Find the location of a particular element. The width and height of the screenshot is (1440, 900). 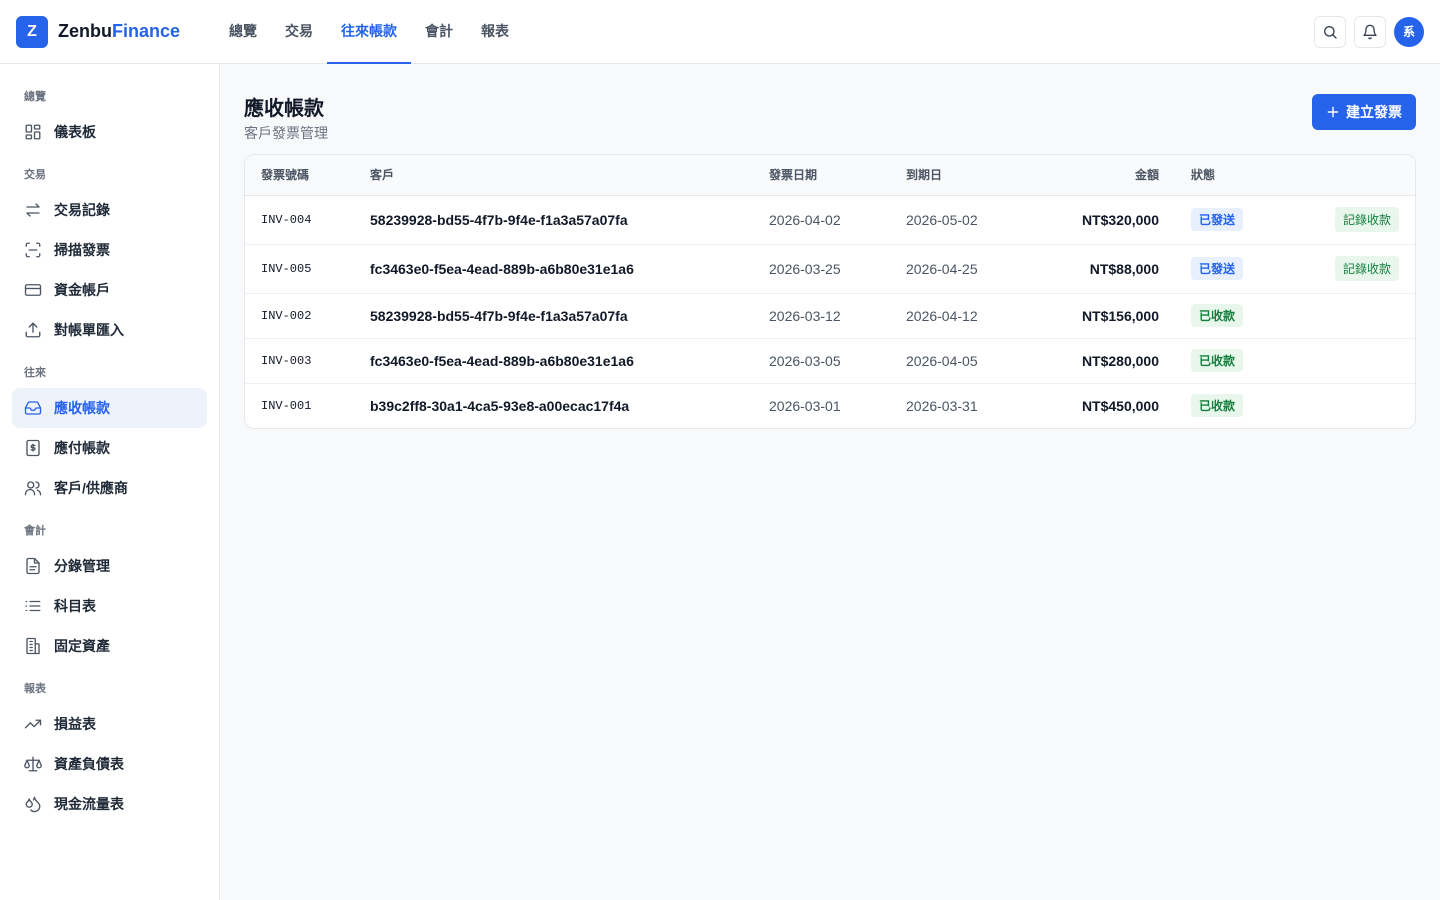

invoice-number: INV-001 is located at coordinates (286, 405).